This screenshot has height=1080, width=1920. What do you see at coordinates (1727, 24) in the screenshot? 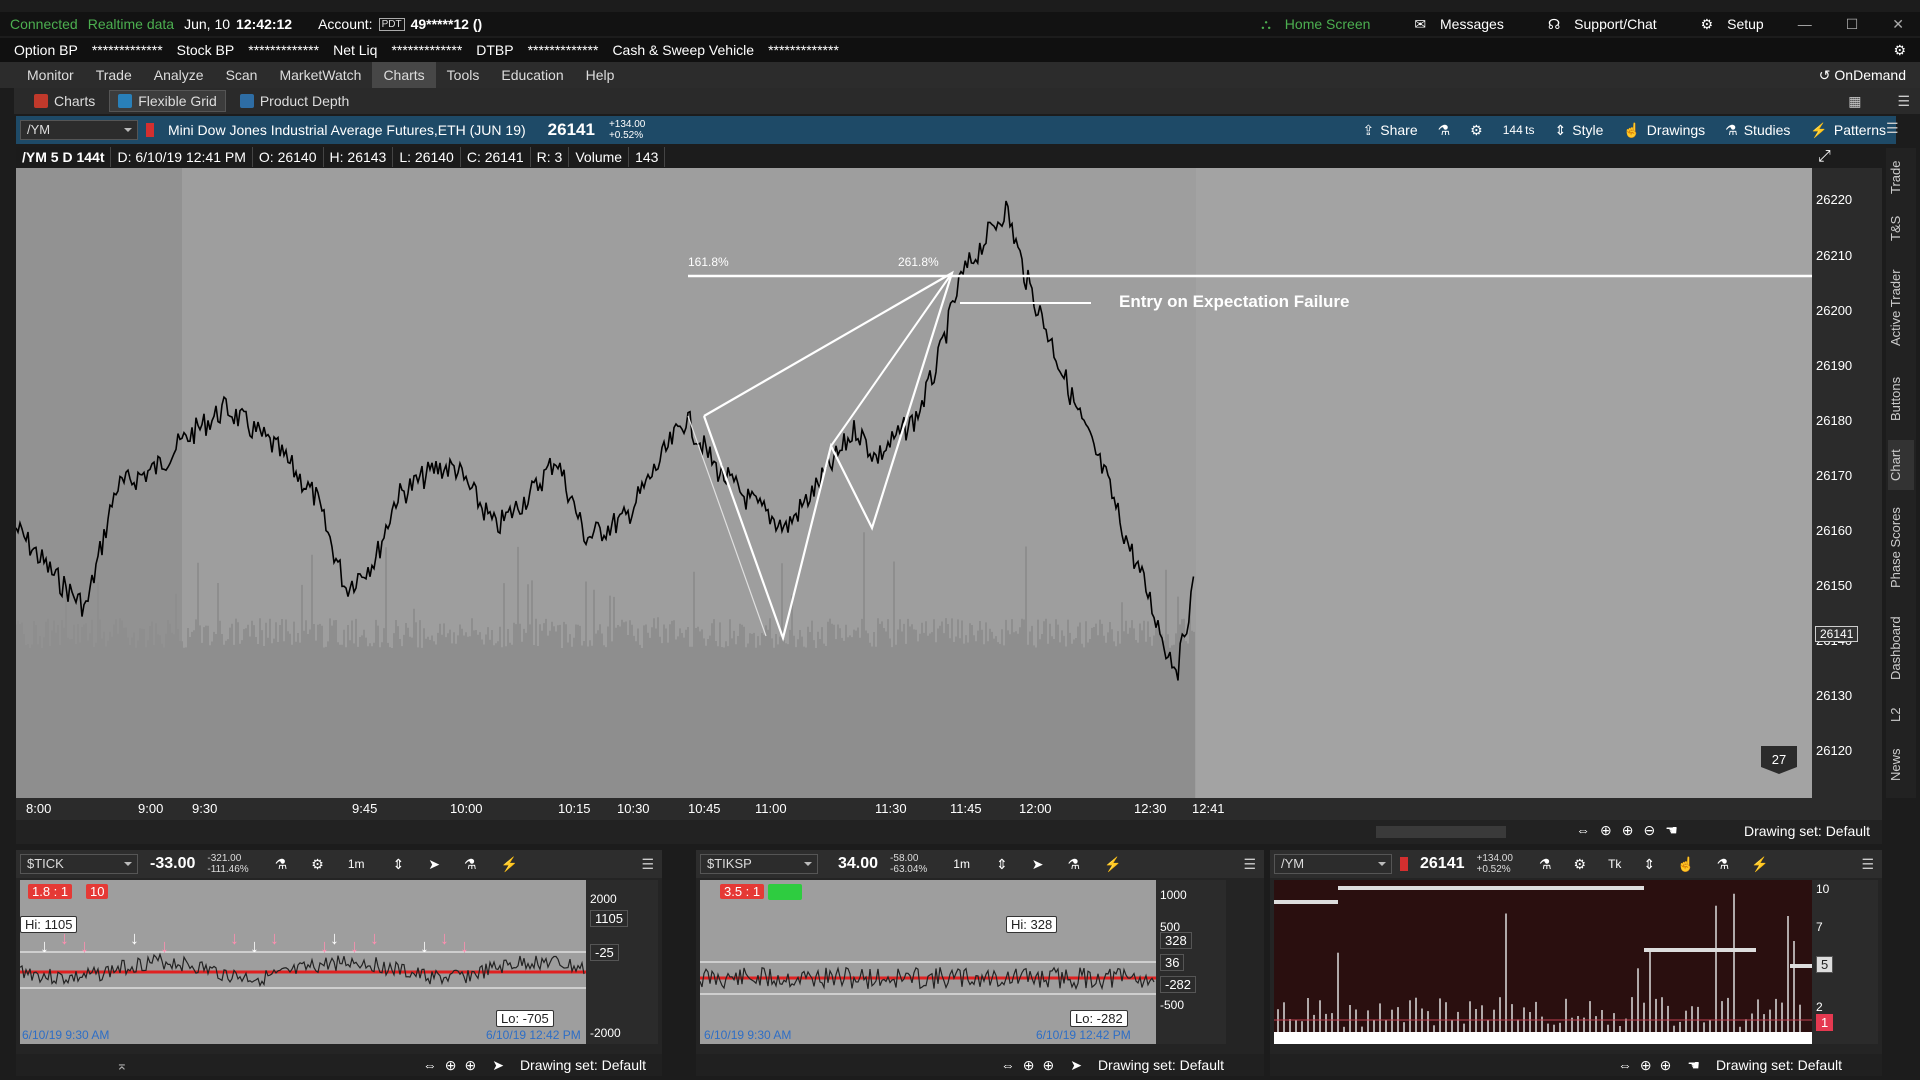
I see `setup-button: ⚙ Setup` at bounding box center [1727, 24].